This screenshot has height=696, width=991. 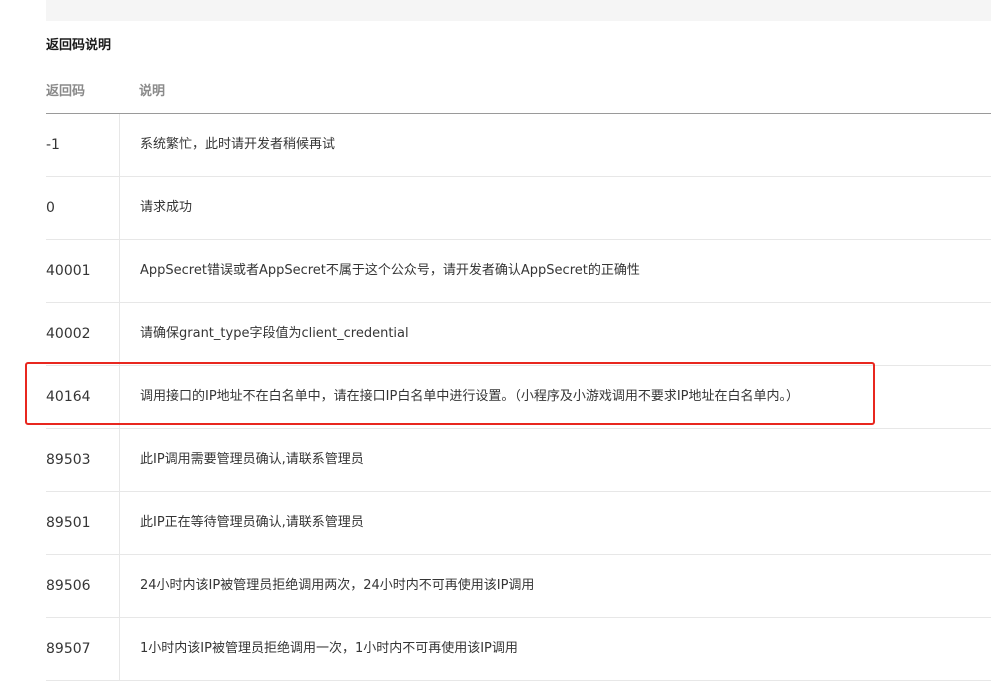 What do you see at coordinates (518, 208) in the screenshot?
I see `table-row: 0 请求成功` at bounding box center [518, 208].